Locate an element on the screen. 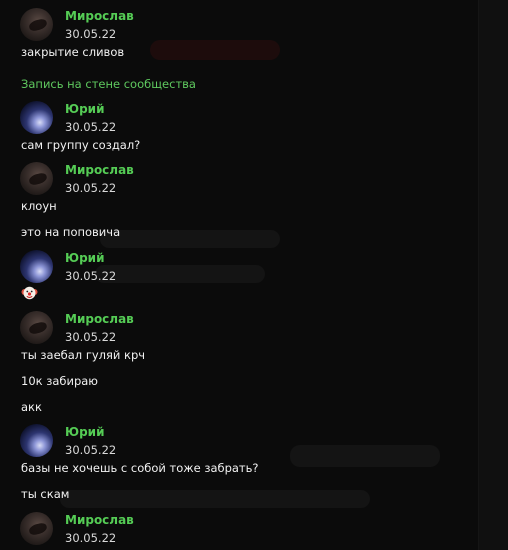 This screenshot has width=508, height=550. message-text: закрытие сливов is located at coordinates (73, 52).